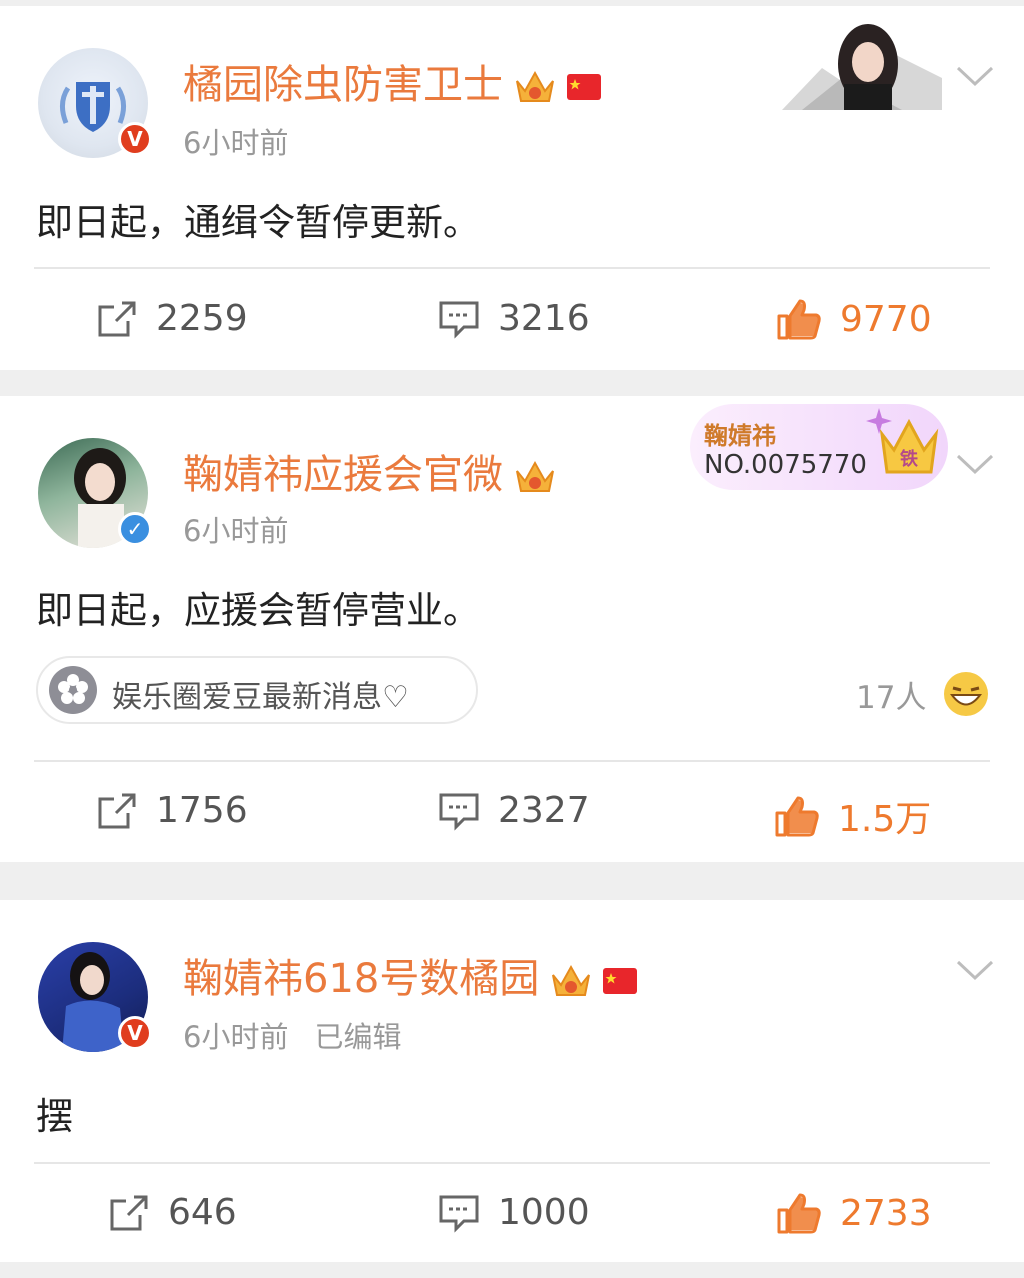  I want to click on avatar: ✓, so click(95, 493).